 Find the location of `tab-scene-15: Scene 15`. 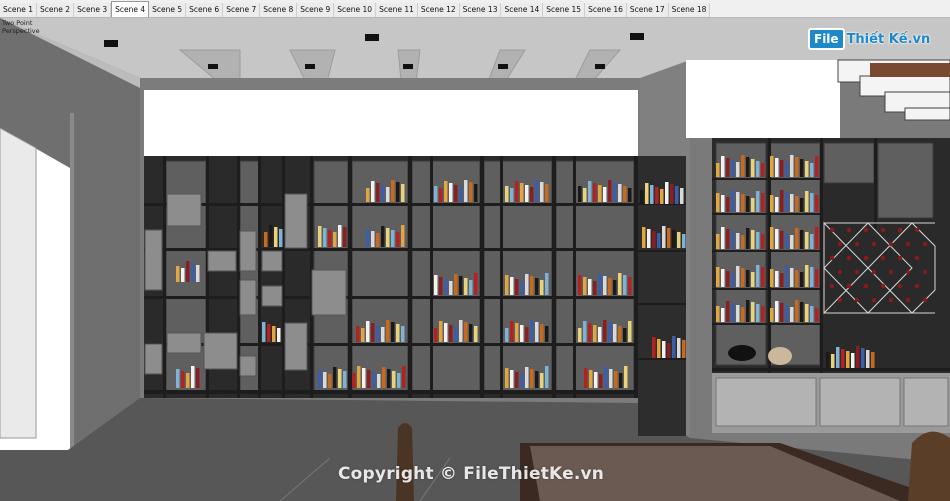

tab-scene-15: Scene 15 is located at coordinates (564, 10).